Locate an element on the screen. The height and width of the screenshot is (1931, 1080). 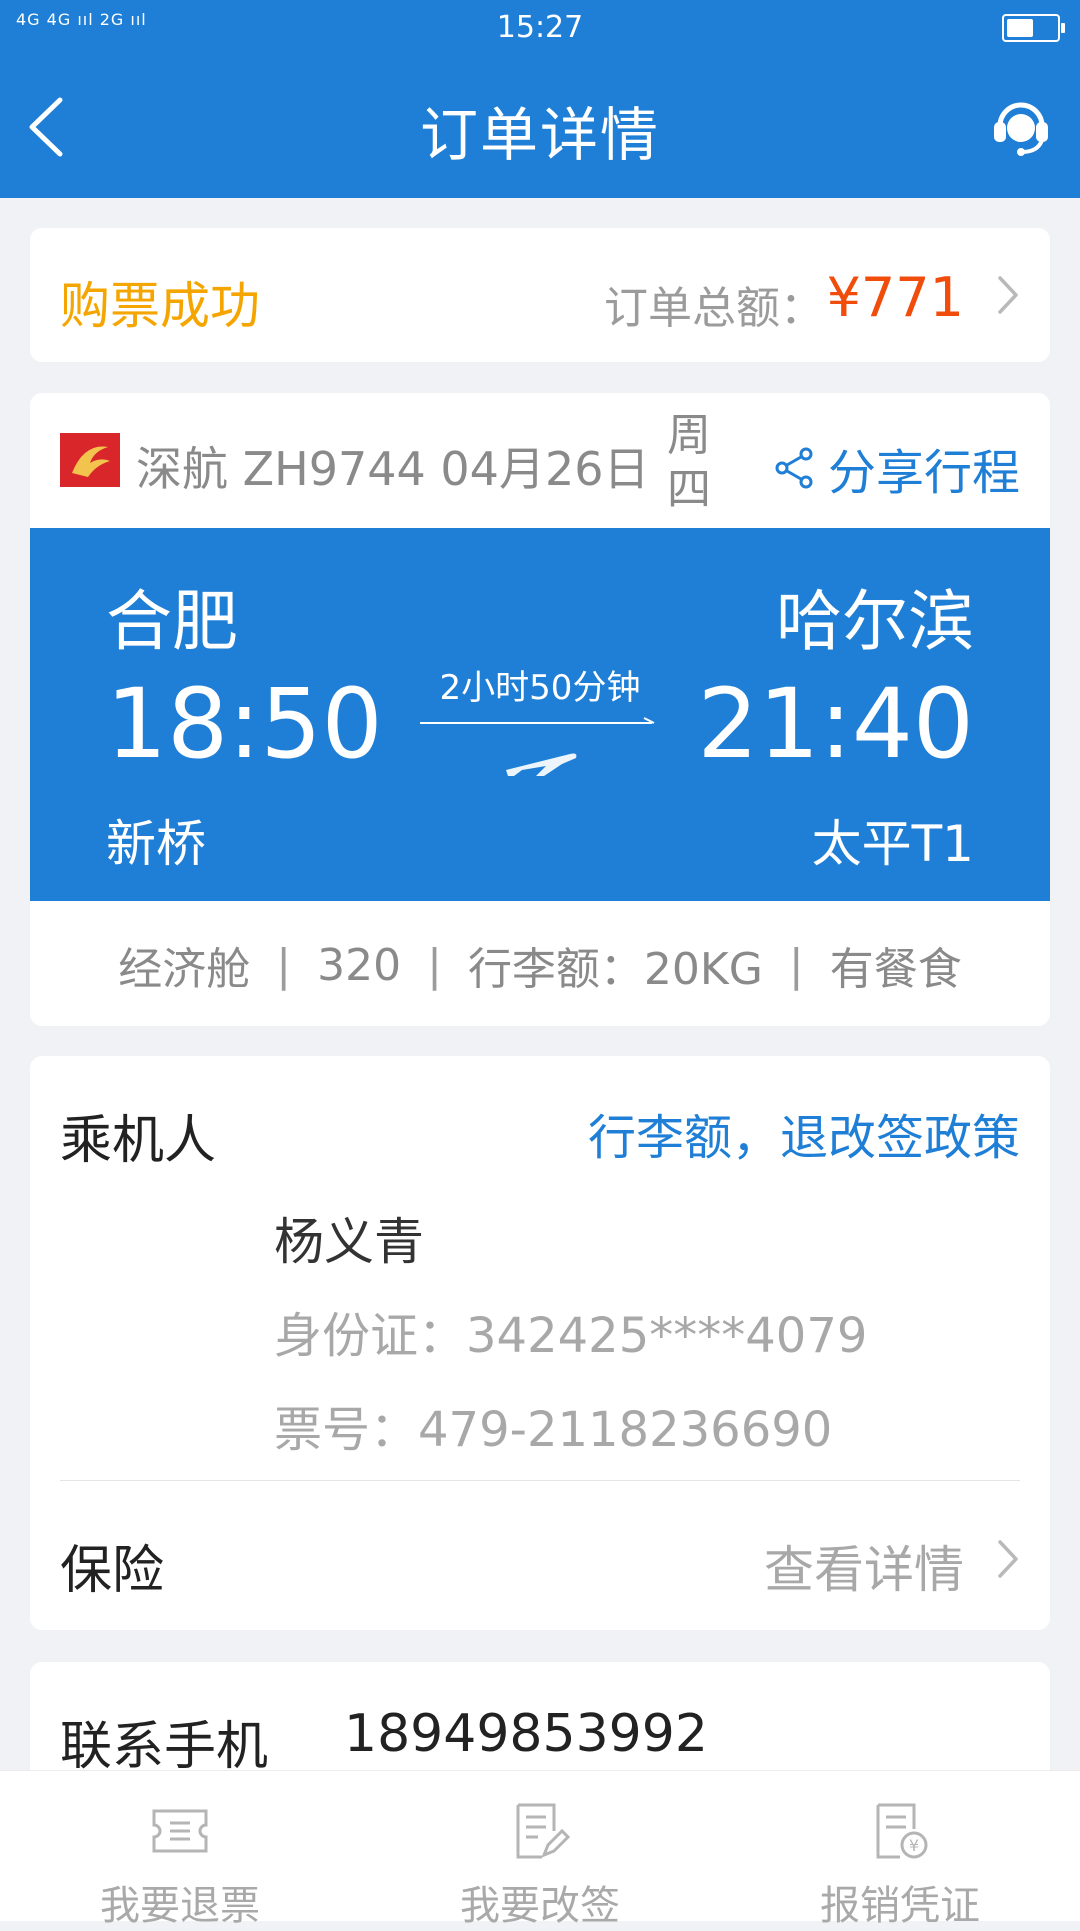
passenger-name: 杨义青 is located at coordinates (349, 1242).